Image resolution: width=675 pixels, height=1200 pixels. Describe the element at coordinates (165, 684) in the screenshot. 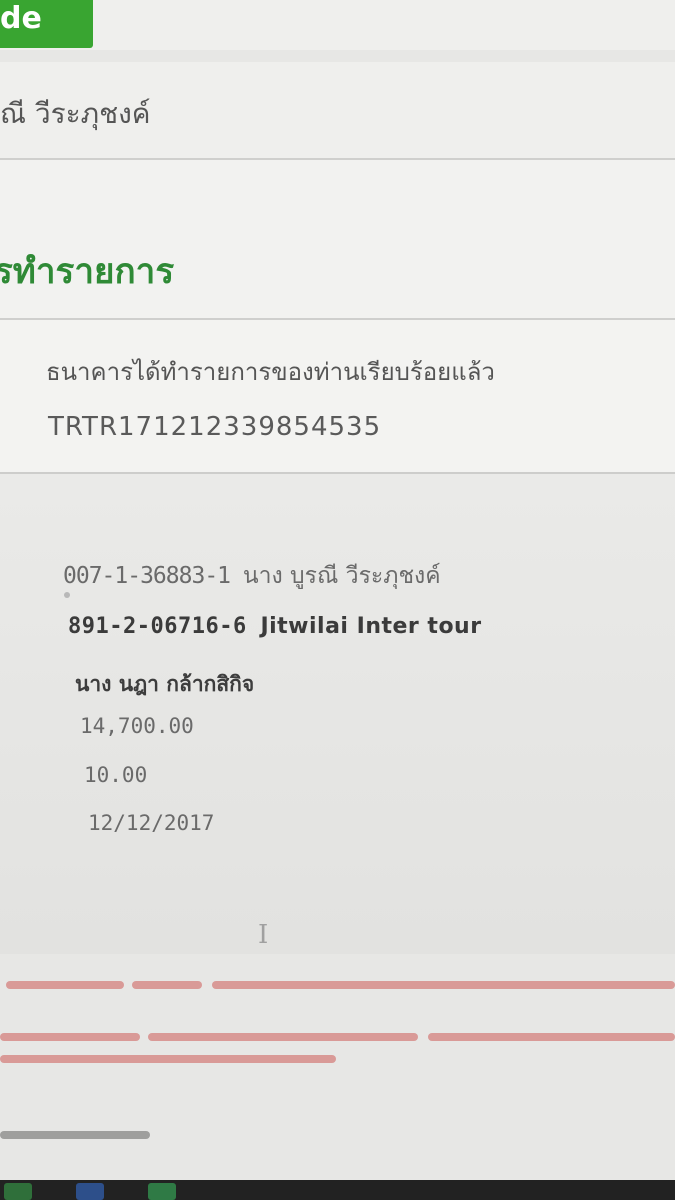

I see `recipient-name: นาง นฎา กล้ากสิกิจ` at that location.